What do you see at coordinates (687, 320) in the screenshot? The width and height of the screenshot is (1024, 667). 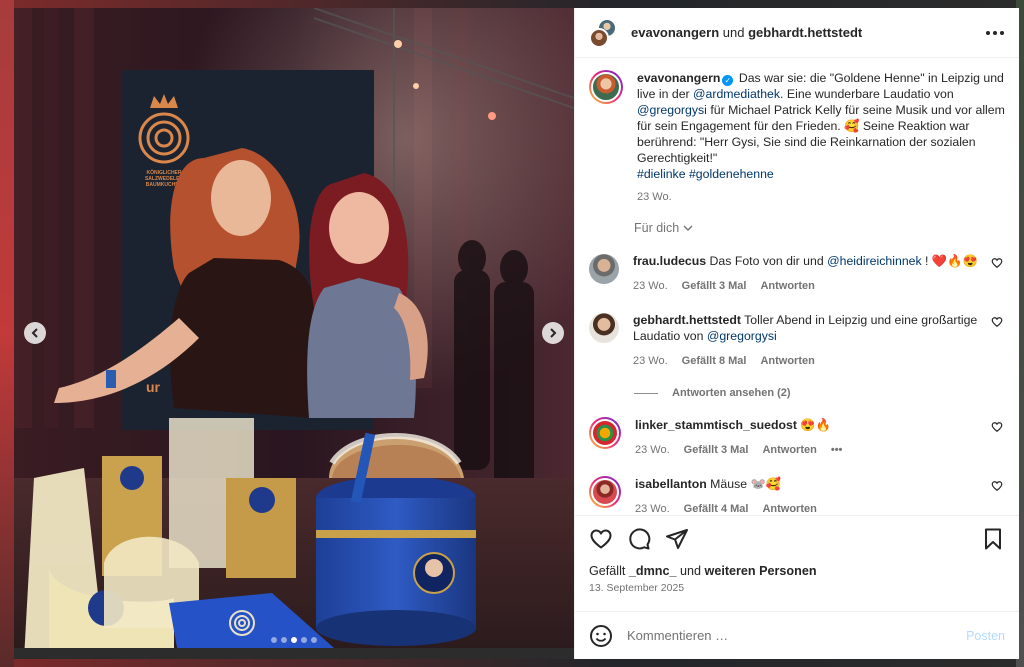 I see `comment-username: gebhardt.hettstedt` at bounding box center [687, 320].